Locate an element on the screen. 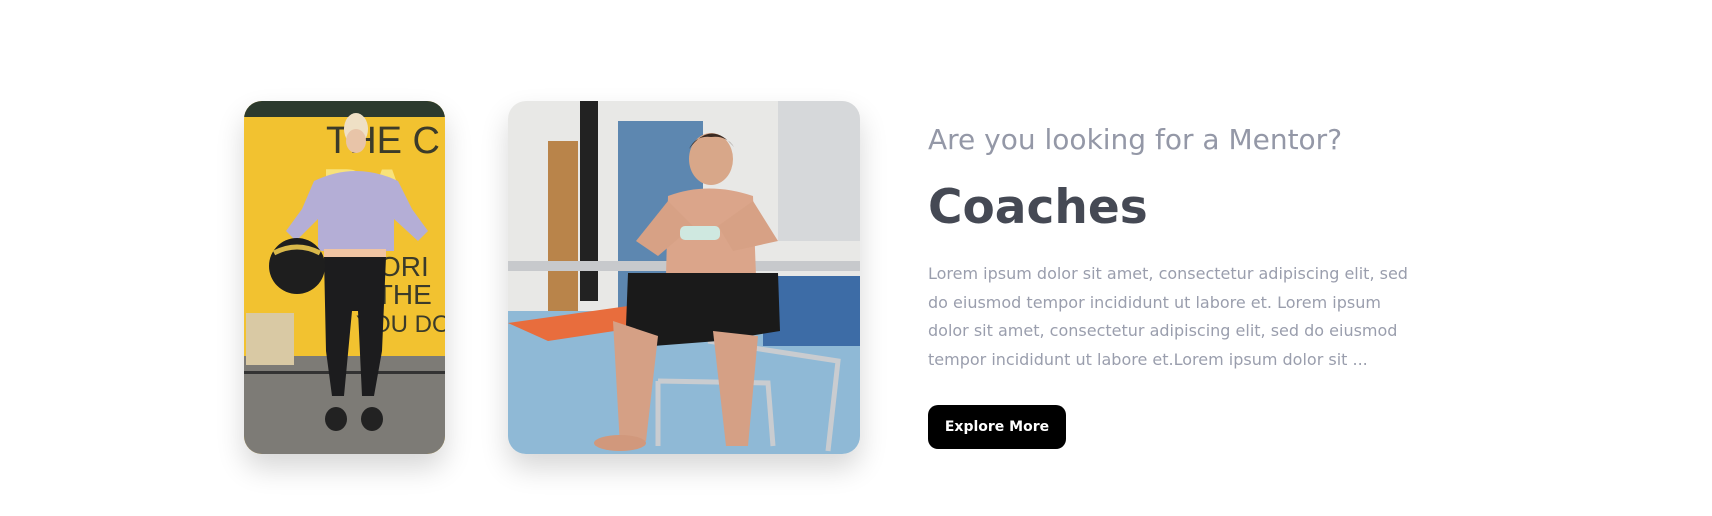  section-subtitle: Are you looking for a Mentor? is located at coordinates (1135, 139).